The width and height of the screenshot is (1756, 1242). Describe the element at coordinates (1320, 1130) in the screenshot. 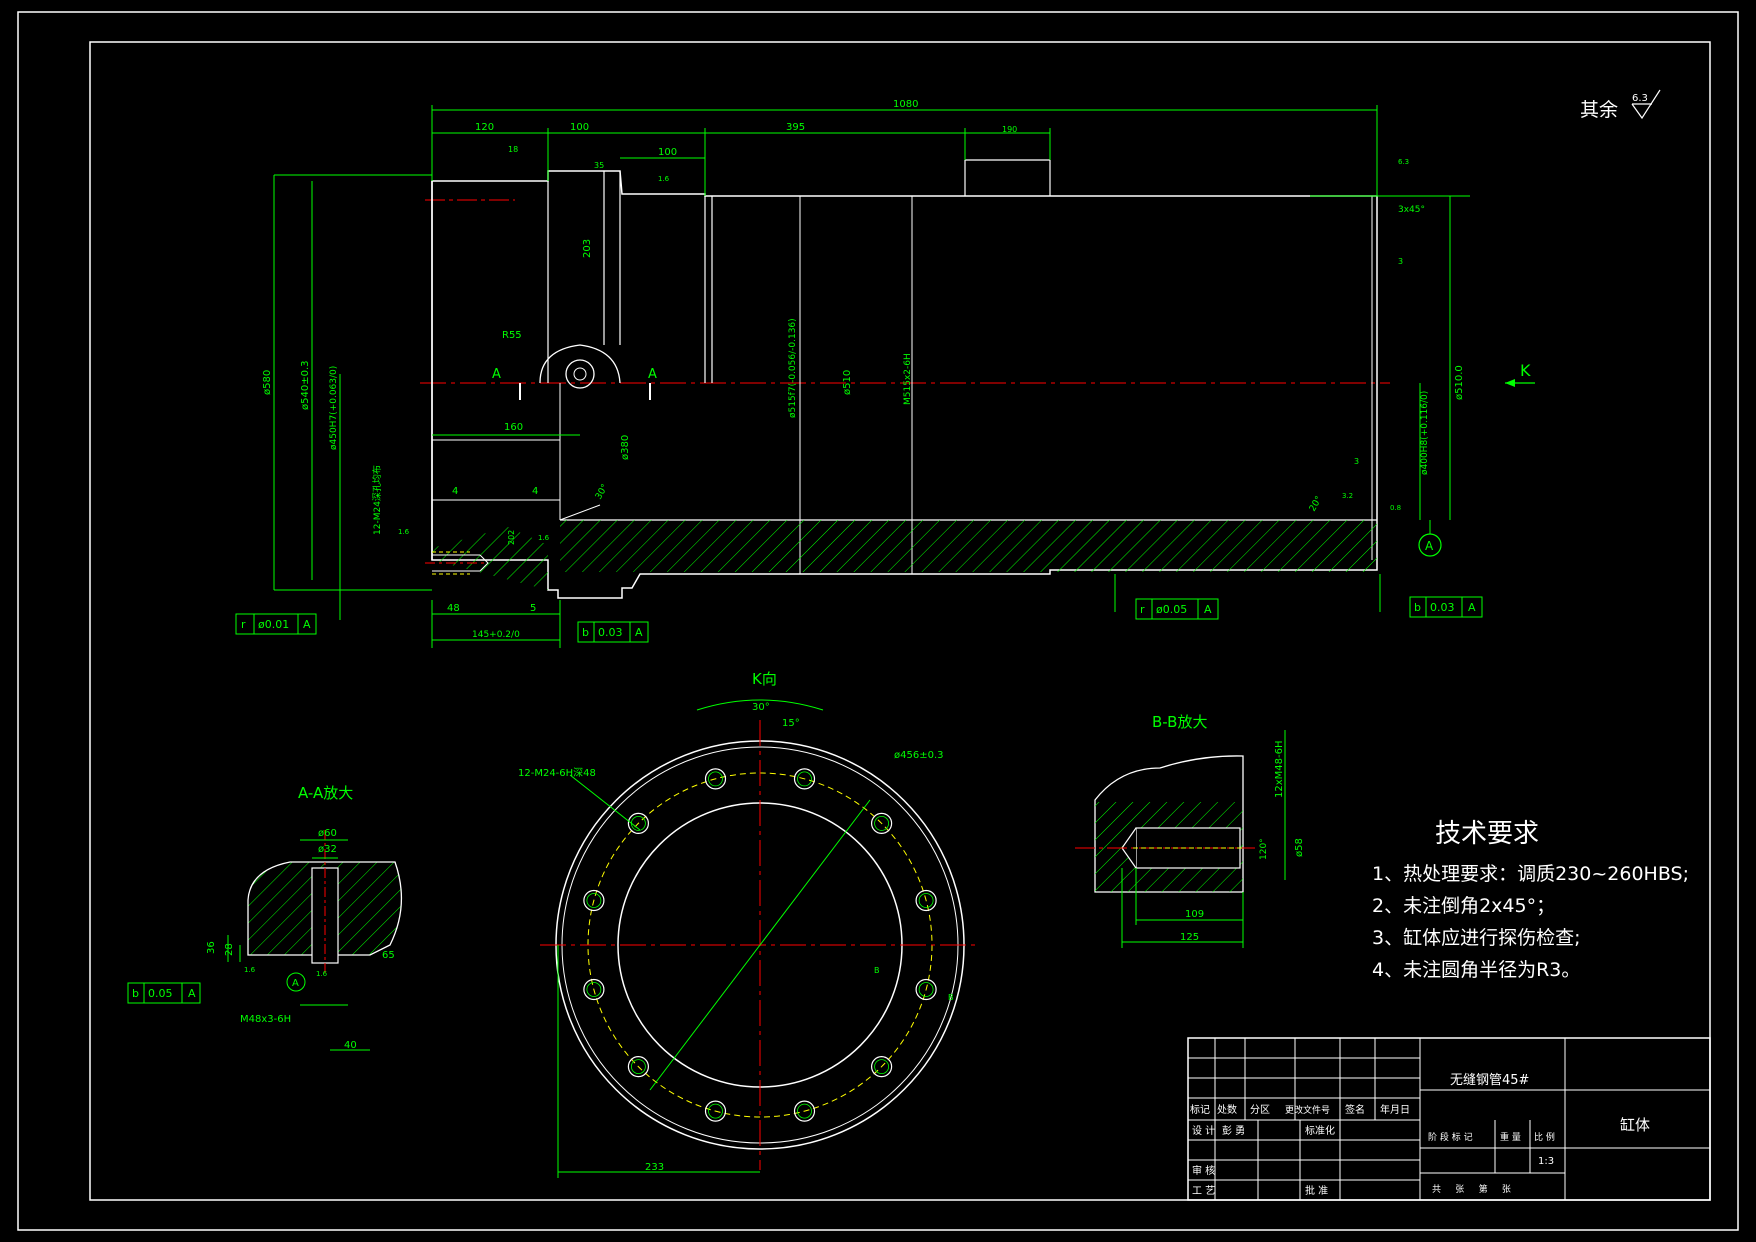

I see `tb-standard: 标准化` at that location.